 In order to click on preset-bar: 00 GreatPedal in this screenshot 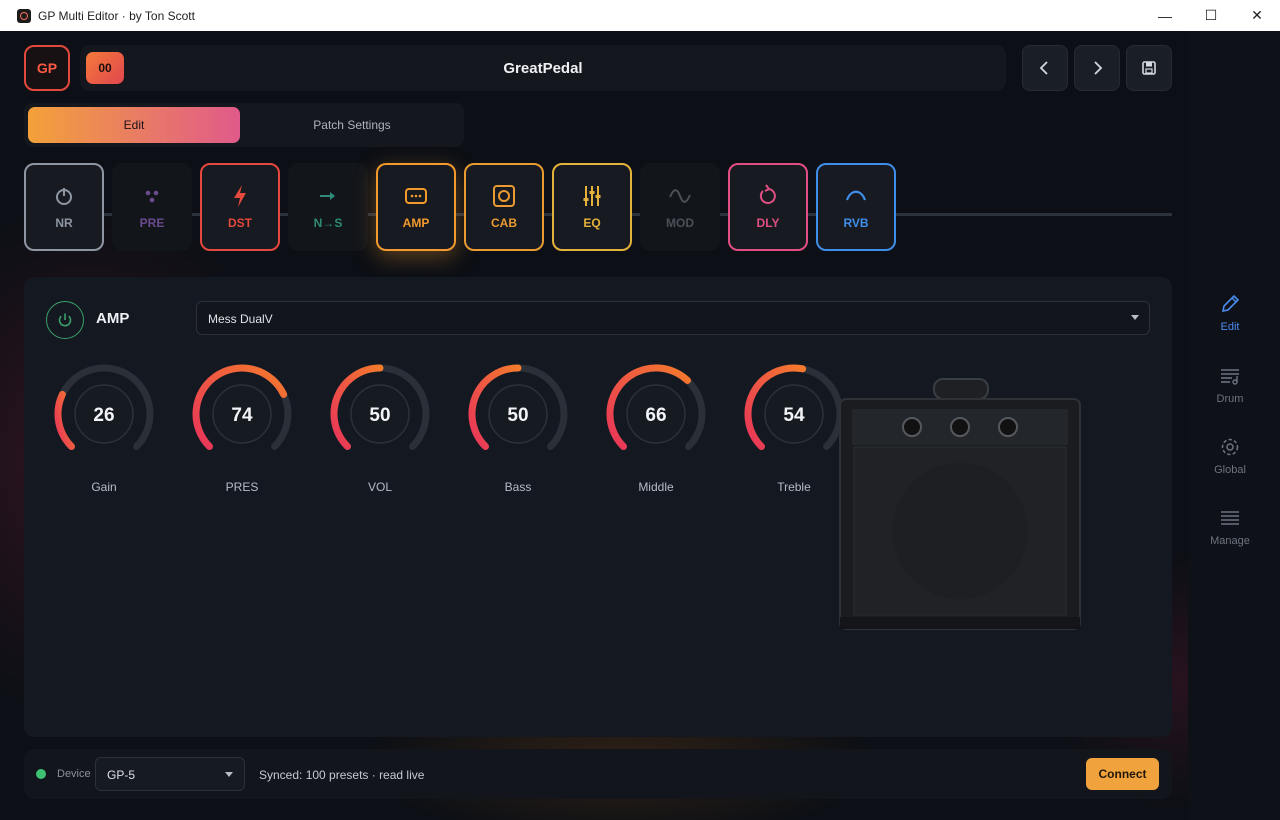, I will do `click(543, 68)`.